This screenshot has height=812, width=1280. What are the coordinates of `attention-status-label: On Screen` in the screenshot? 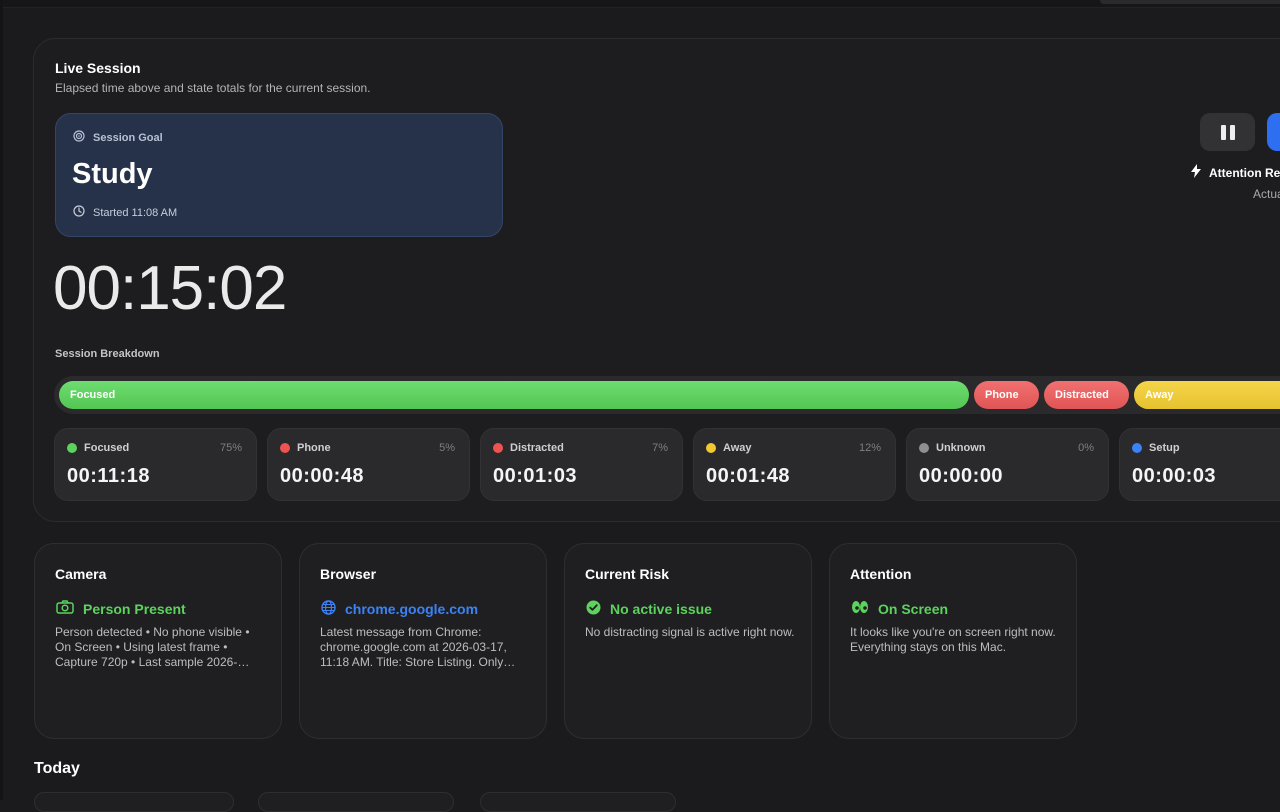 It's located at (913, 608).